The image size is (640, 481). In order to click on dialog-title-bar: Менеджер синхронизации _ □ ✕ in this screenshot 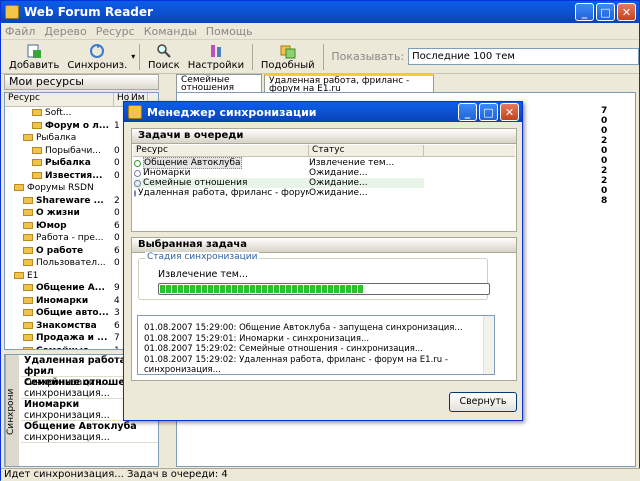, I will do `click(323, 112)`.